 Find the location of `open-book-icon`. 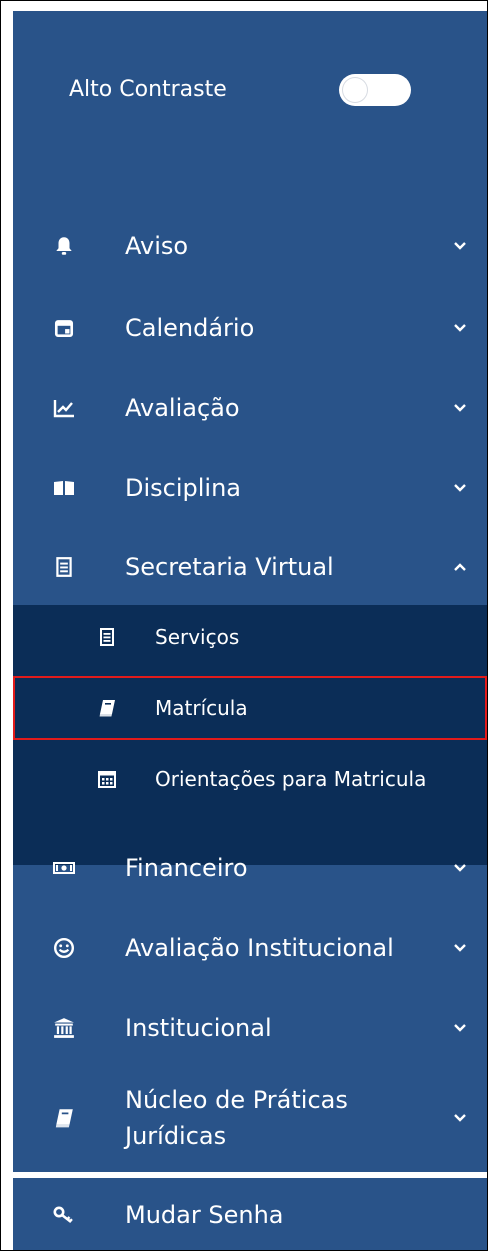

open-book-icon is located at coordinates (64, 488).